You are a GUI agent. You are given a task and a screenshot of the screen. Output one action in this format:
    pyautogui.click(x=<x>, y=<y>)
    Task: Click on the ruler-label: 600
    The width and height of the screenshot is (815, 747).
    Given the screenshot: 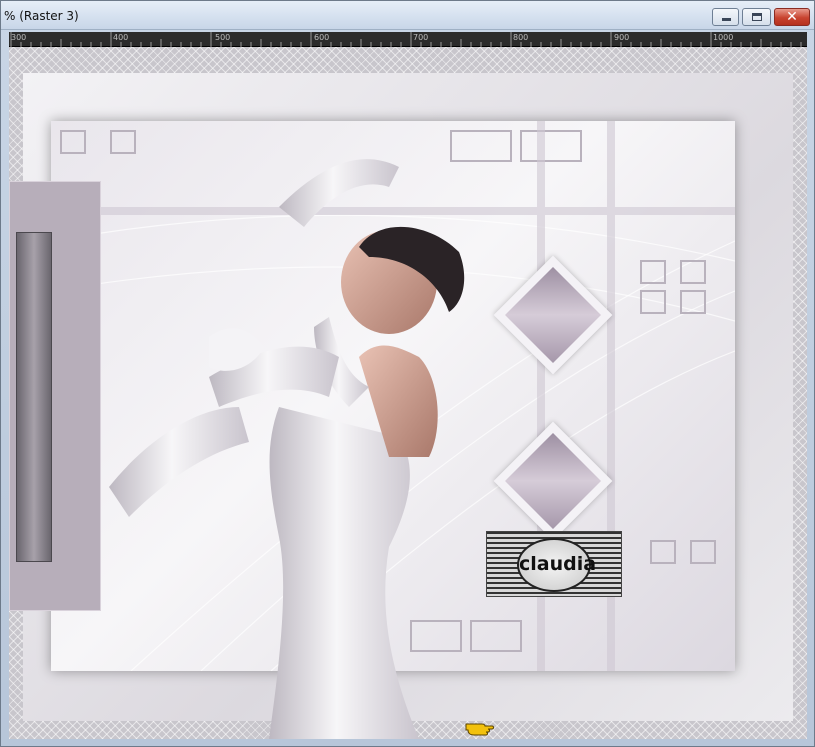 What is the action you would take?
    pyautogui.click(x=322, y=37)
    